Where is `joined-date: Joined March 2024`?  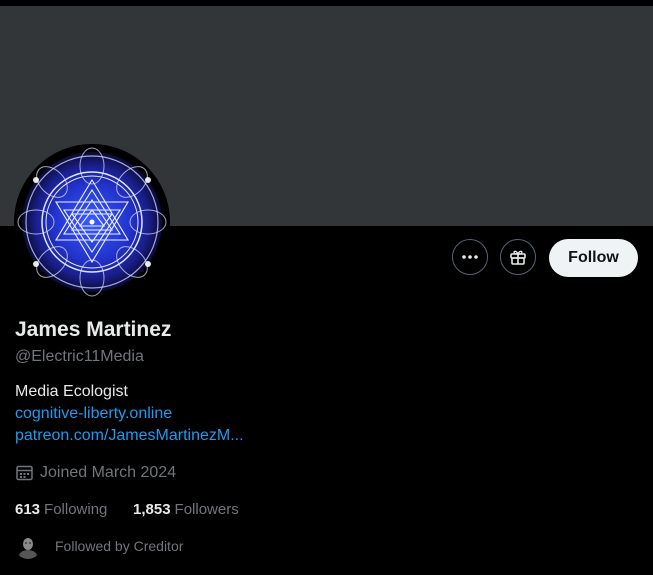 joined-date: Joined March 2024 is located at coordinates (95, 472).